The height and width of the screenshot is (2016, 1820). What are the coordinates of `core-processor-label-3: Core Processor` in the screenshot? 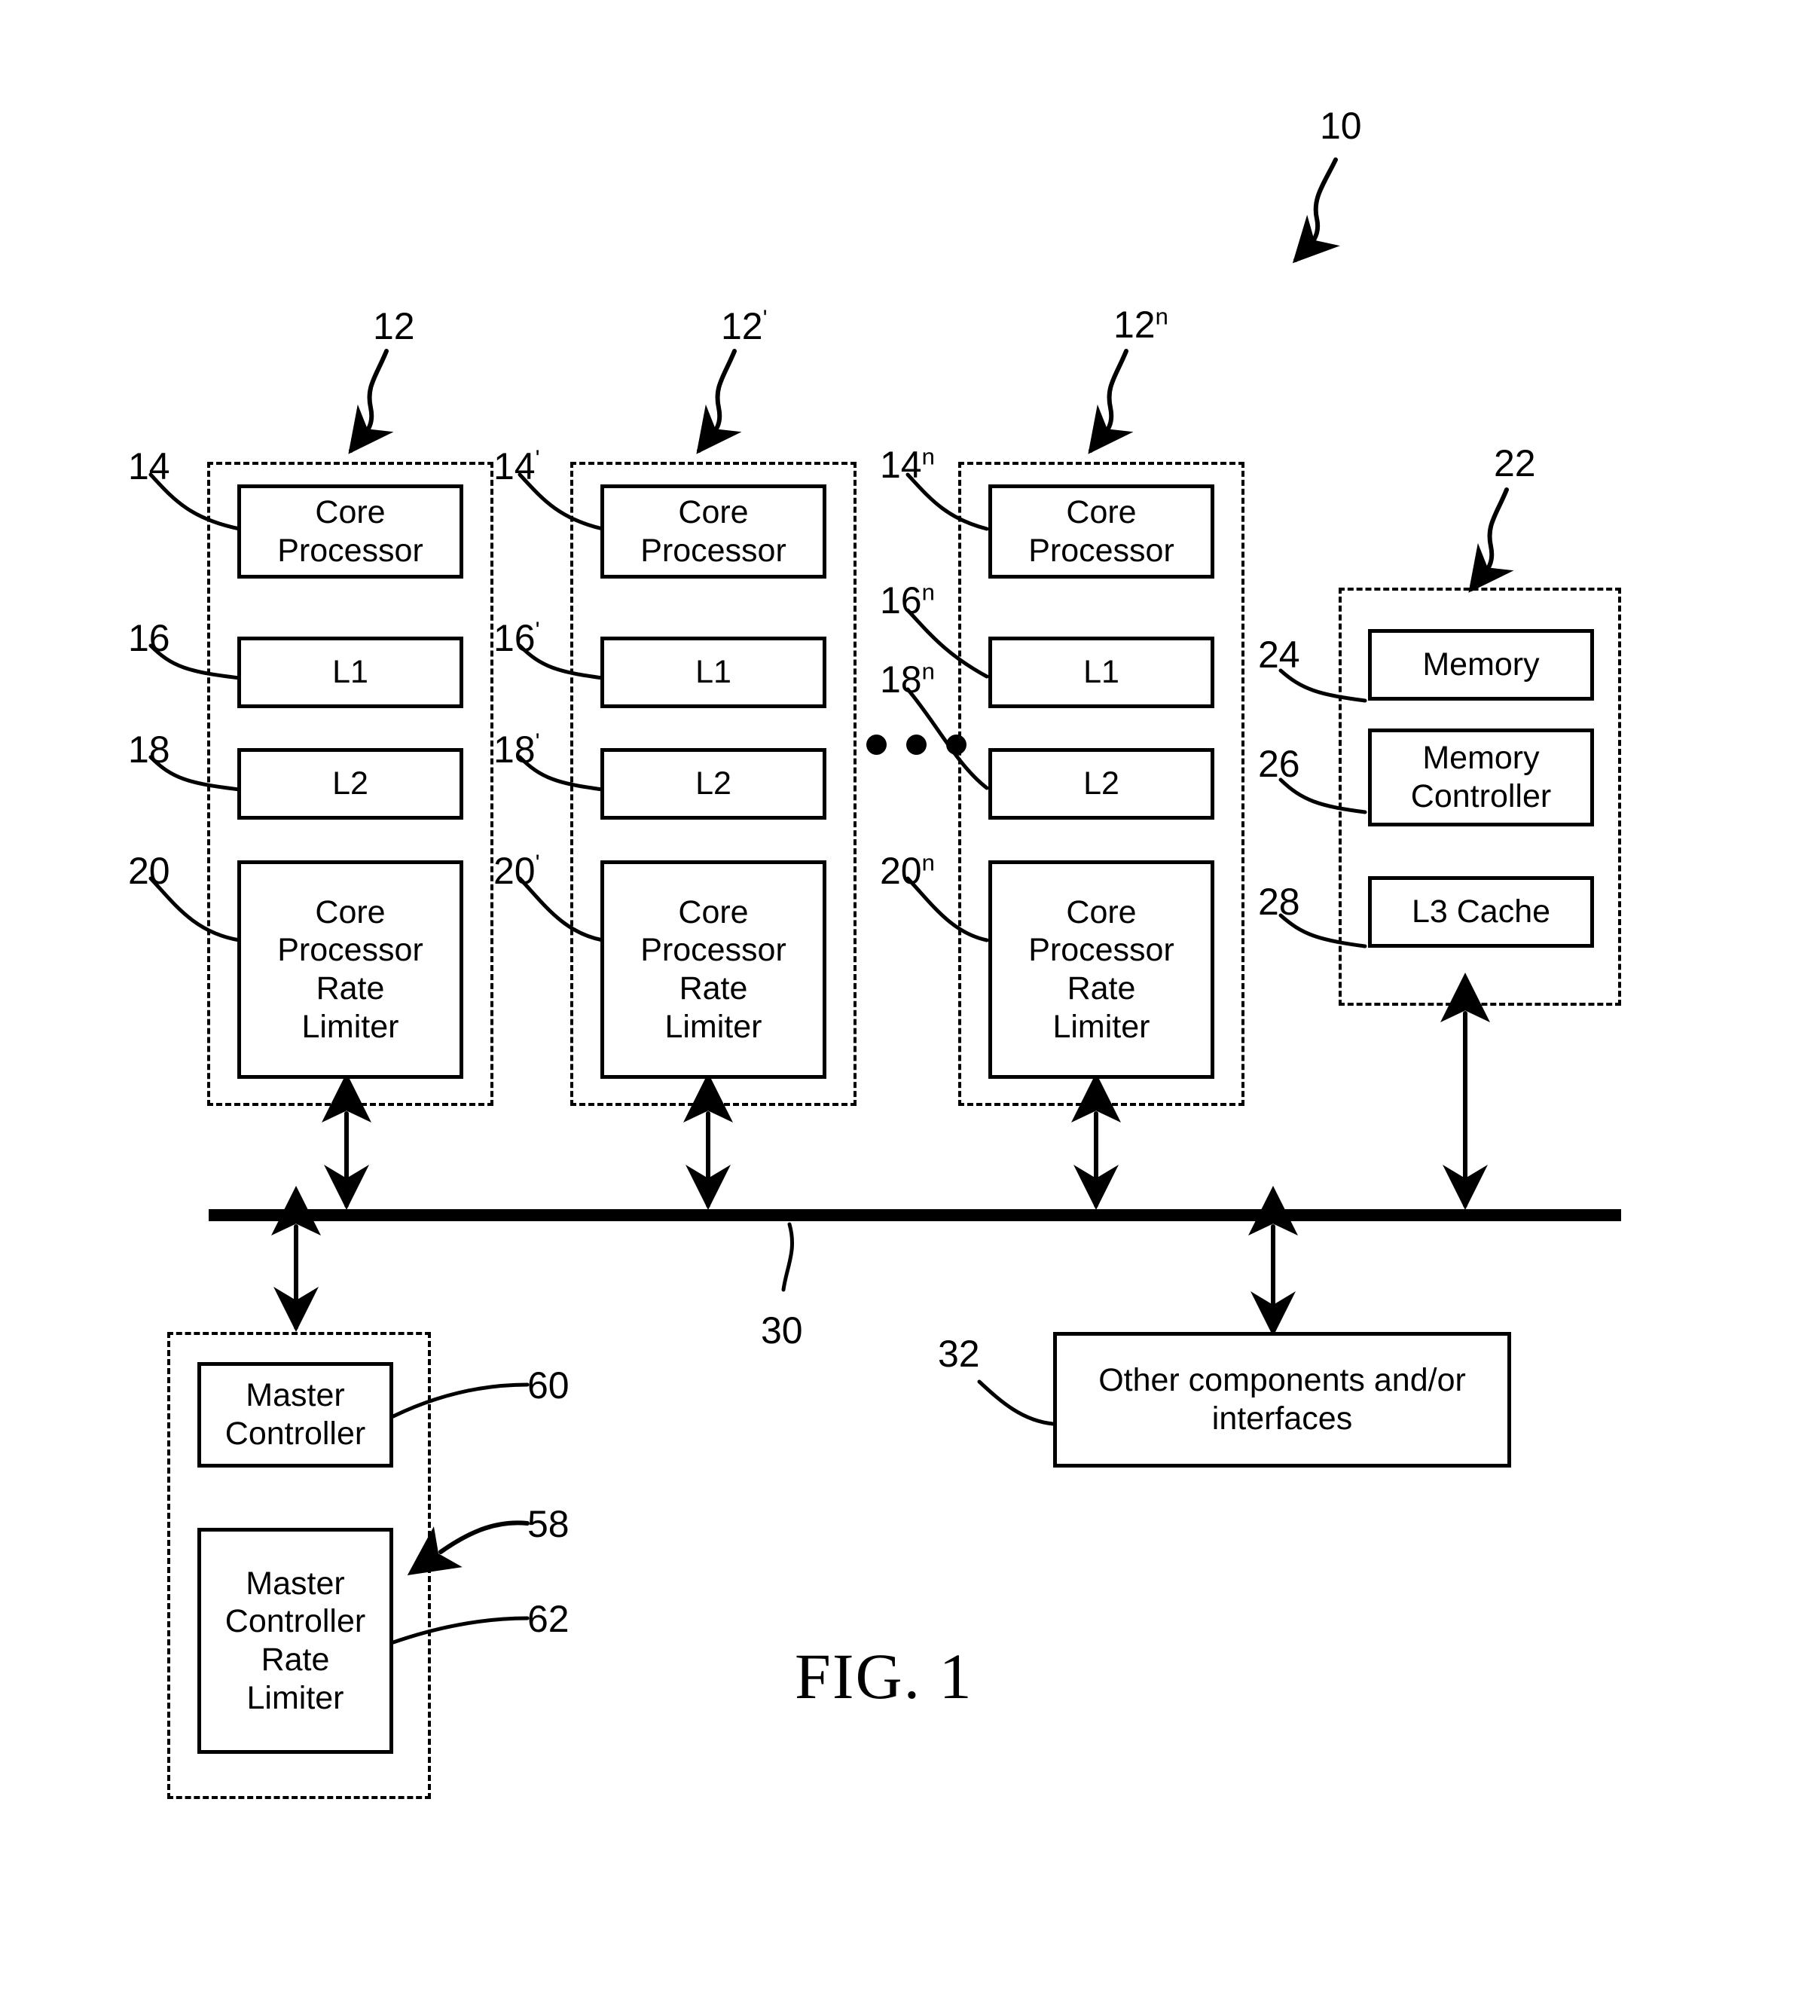 It's located at (1101, 531).